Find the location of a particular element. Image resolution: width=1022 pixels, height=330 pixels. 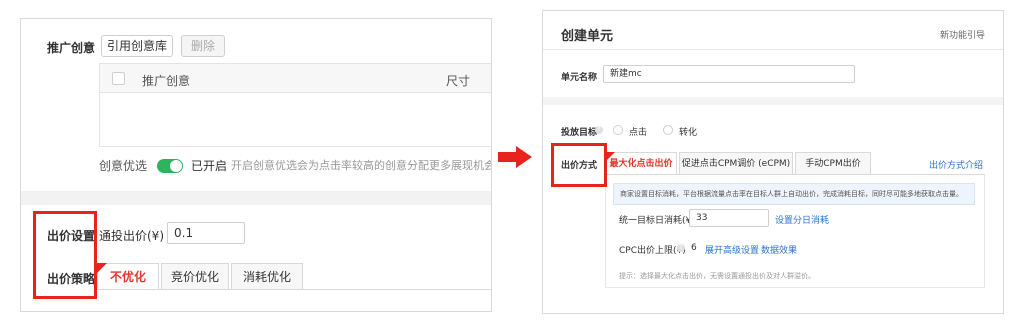

tab-ecpm: 促进点击CPM调价 (eCPM) is located at coordinates (736, 163).